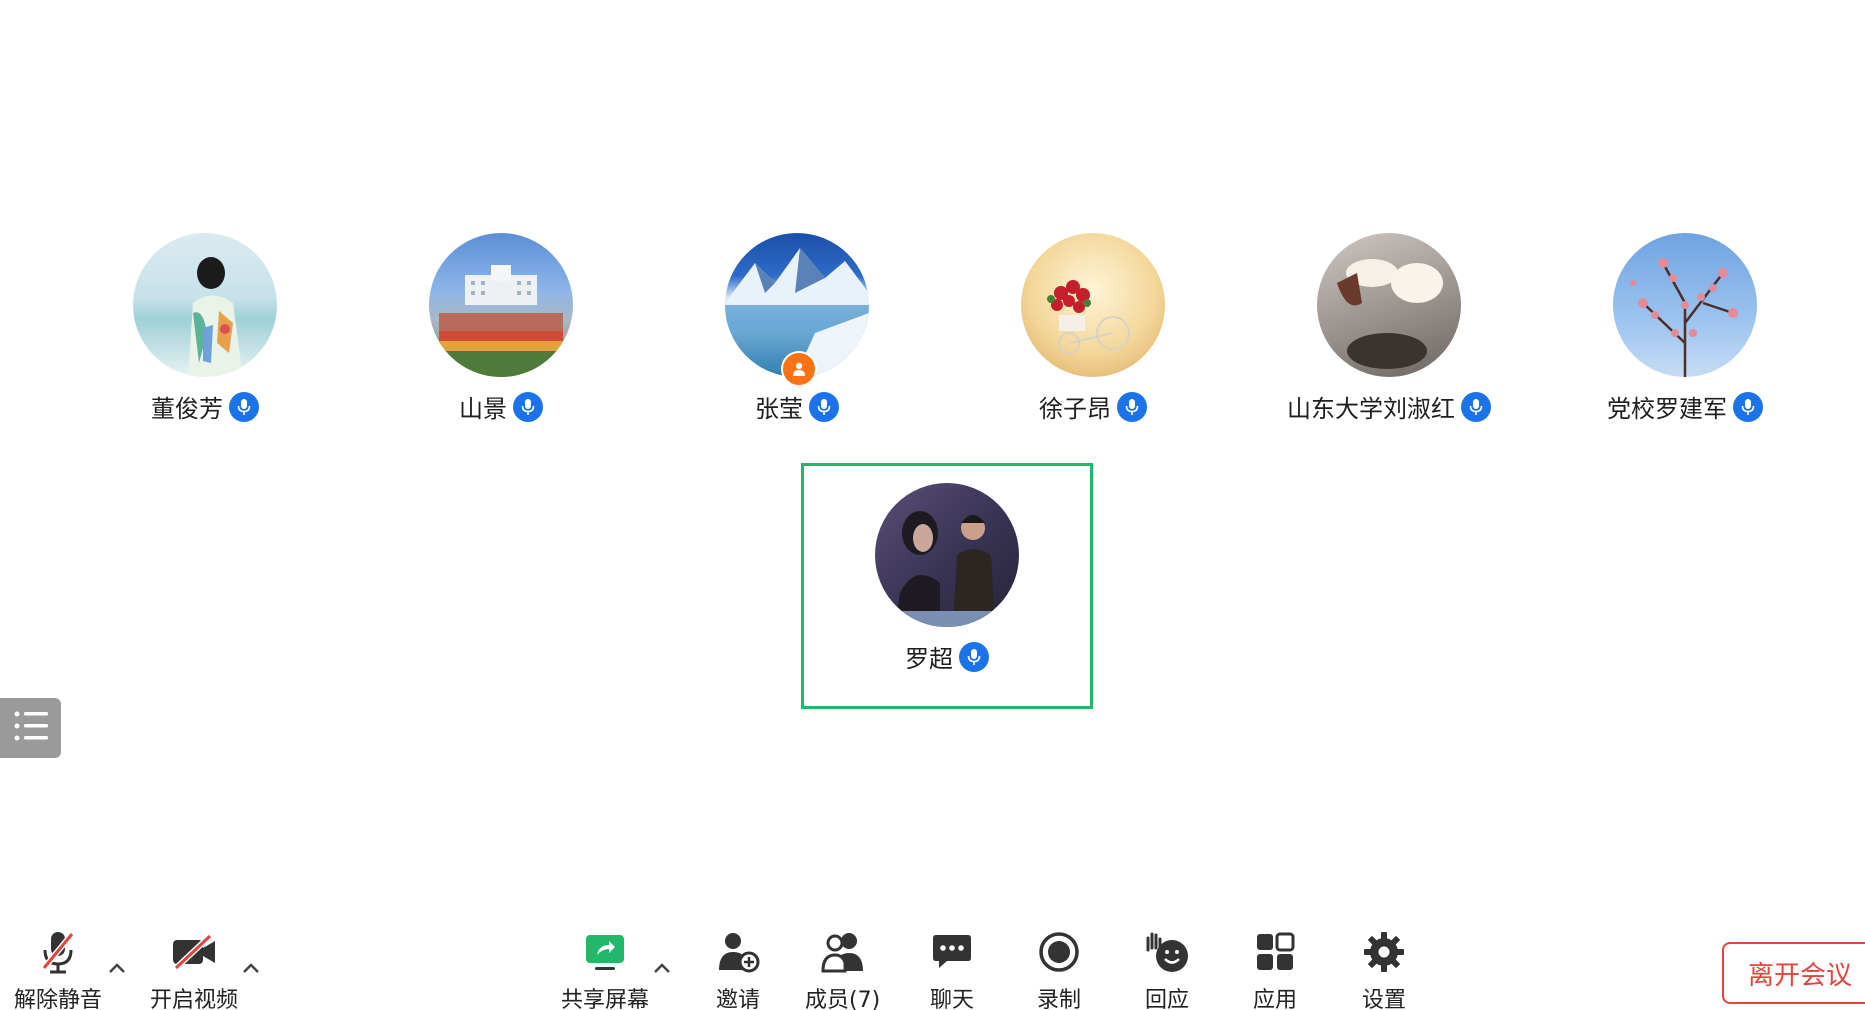 The image size is (1865, 1010). What do you see at coordinates (187, 409) in the screenshot?
I see `participant-name: 董俊芳` at bounding box center [187, 409].